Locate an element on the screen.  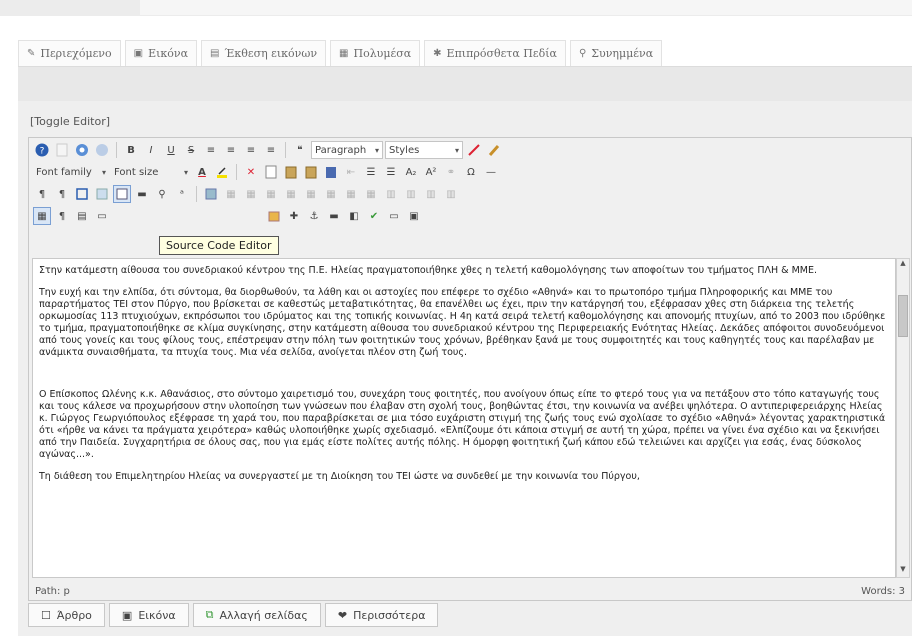
text-color-icon: A is located at coordinates (202, 172).